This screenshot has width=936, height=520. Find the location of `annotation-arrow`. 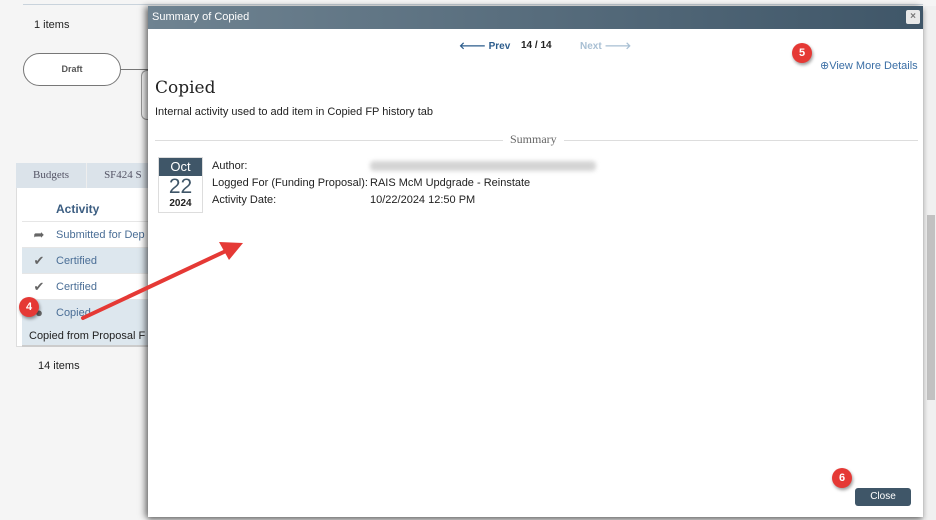

annotation-arrow is located at coordinates (162, 281).